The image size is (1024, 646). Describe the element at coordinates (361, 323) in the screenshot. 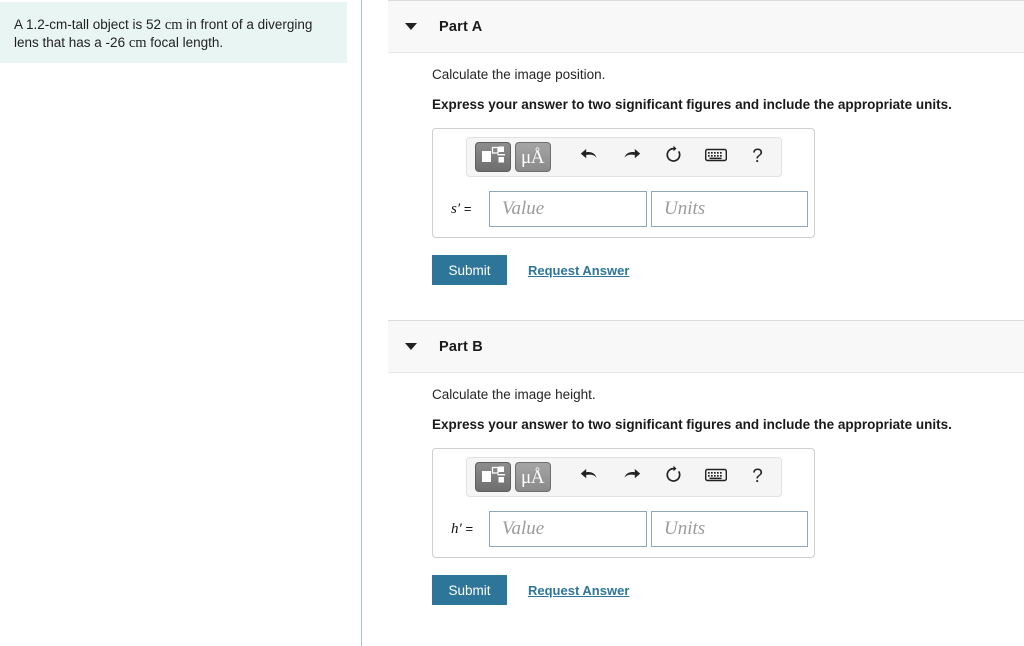

I see `column-divider` at that location.